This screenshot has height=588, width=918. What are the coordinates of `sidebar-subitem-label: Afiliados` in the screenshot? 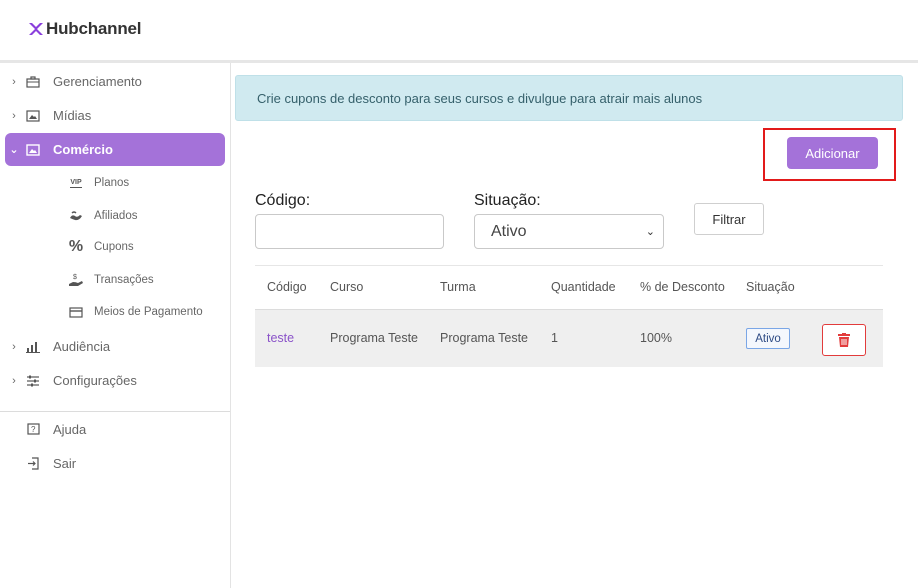 It's located at (116, 216).